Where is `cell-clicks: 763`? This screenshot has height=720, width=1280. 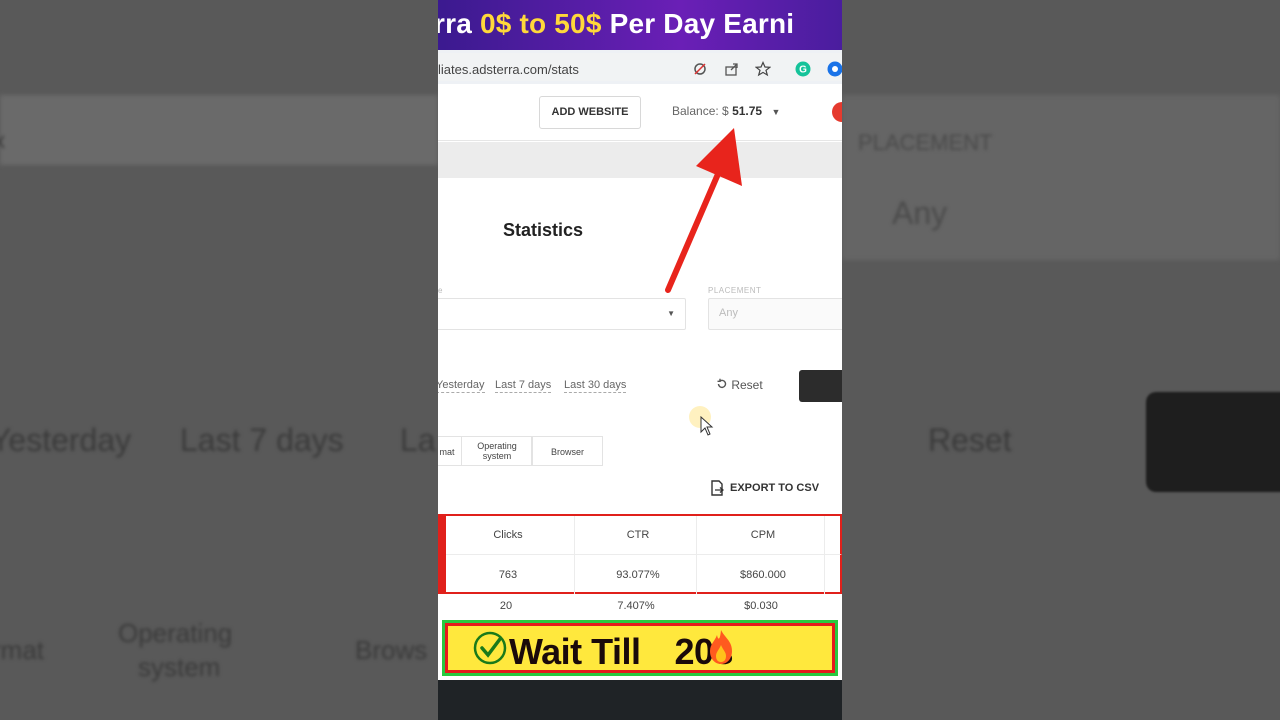 cell-clicks: 763 is located at coordinates (508, 575).